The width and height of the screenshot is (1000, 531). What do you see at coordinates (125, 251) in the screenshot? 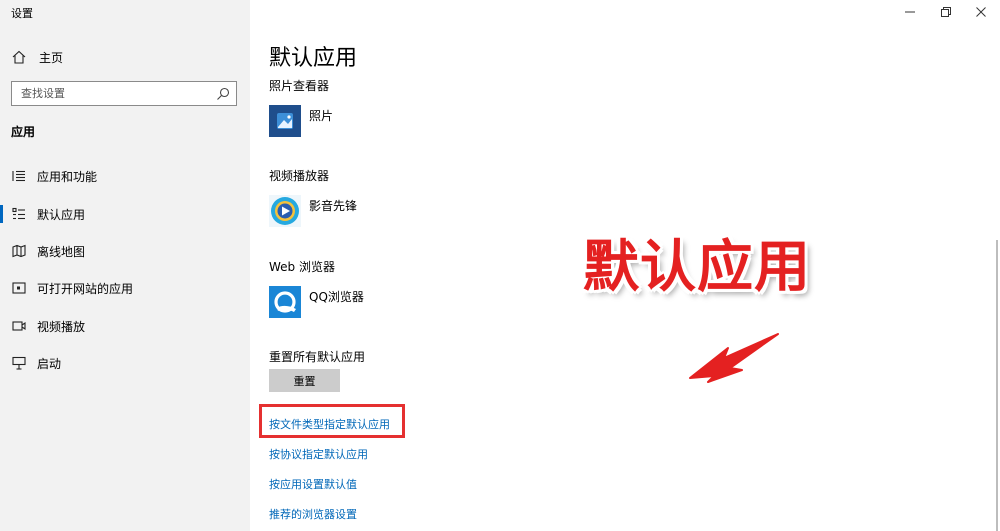
I see `sidebar-item-offline-maps: 离线地图` at bounding box center [125, 251].